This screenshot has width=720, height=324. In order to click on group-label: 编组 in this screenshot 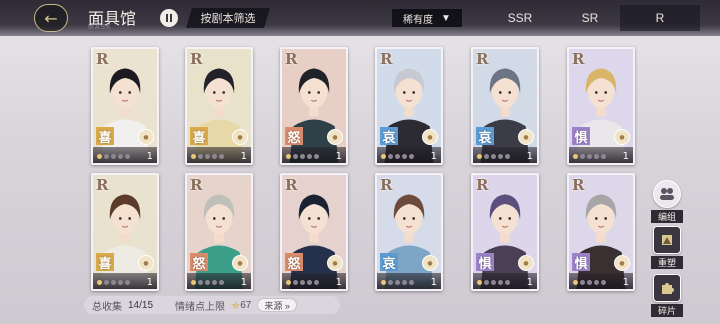, I will do `click(667, 216)`.